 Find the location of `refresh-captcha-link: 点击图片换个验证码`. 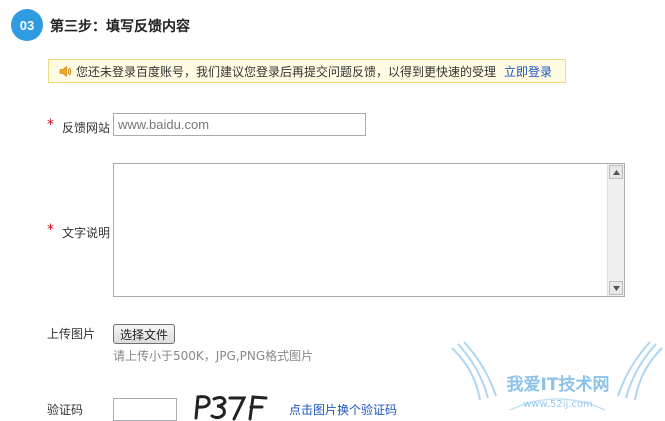

refresh-captcha-link: 点击图片换个验证码 is located at coordinates (343, 409).